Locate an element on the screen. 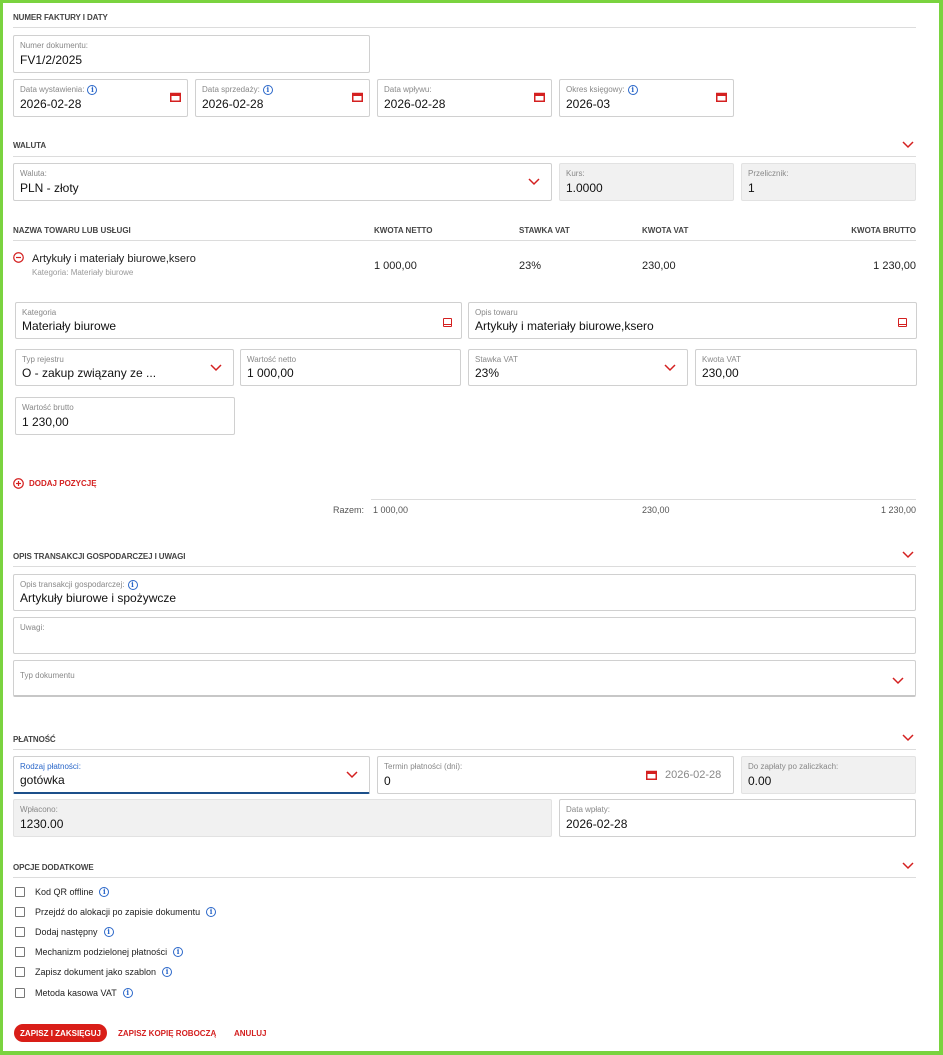 The height and width of the screenshot is (1055, 943). issue-date-field: Data wystawienia: i 2026-02-28 is located at coordinates (100, 98).